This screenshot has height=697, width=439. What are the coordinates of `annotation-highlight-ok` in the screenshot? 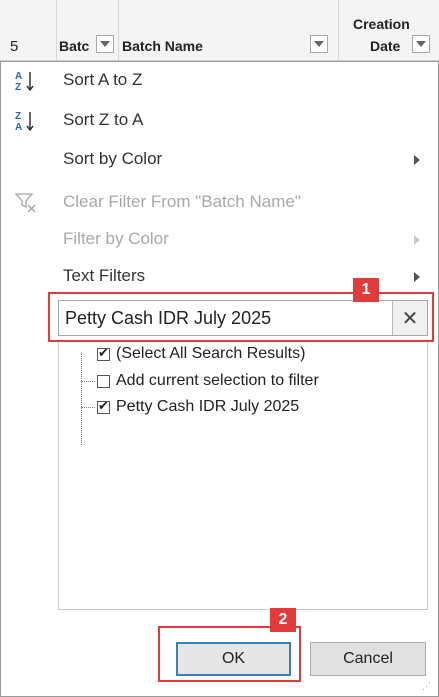 It's located at (229, 654).